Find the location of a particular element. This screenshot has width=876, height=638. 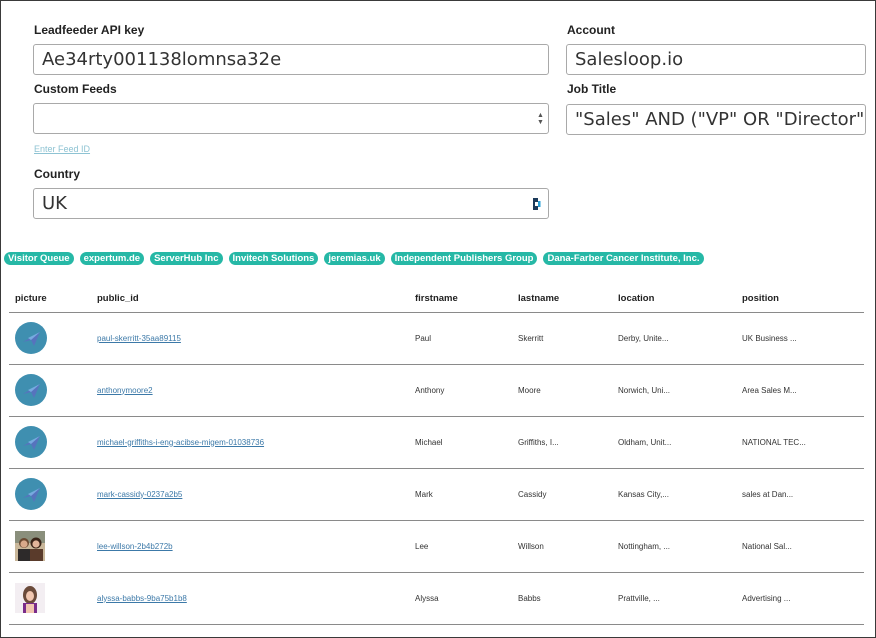

tag-jeremias: jeremias.uk is located at coordinates (354, 258).